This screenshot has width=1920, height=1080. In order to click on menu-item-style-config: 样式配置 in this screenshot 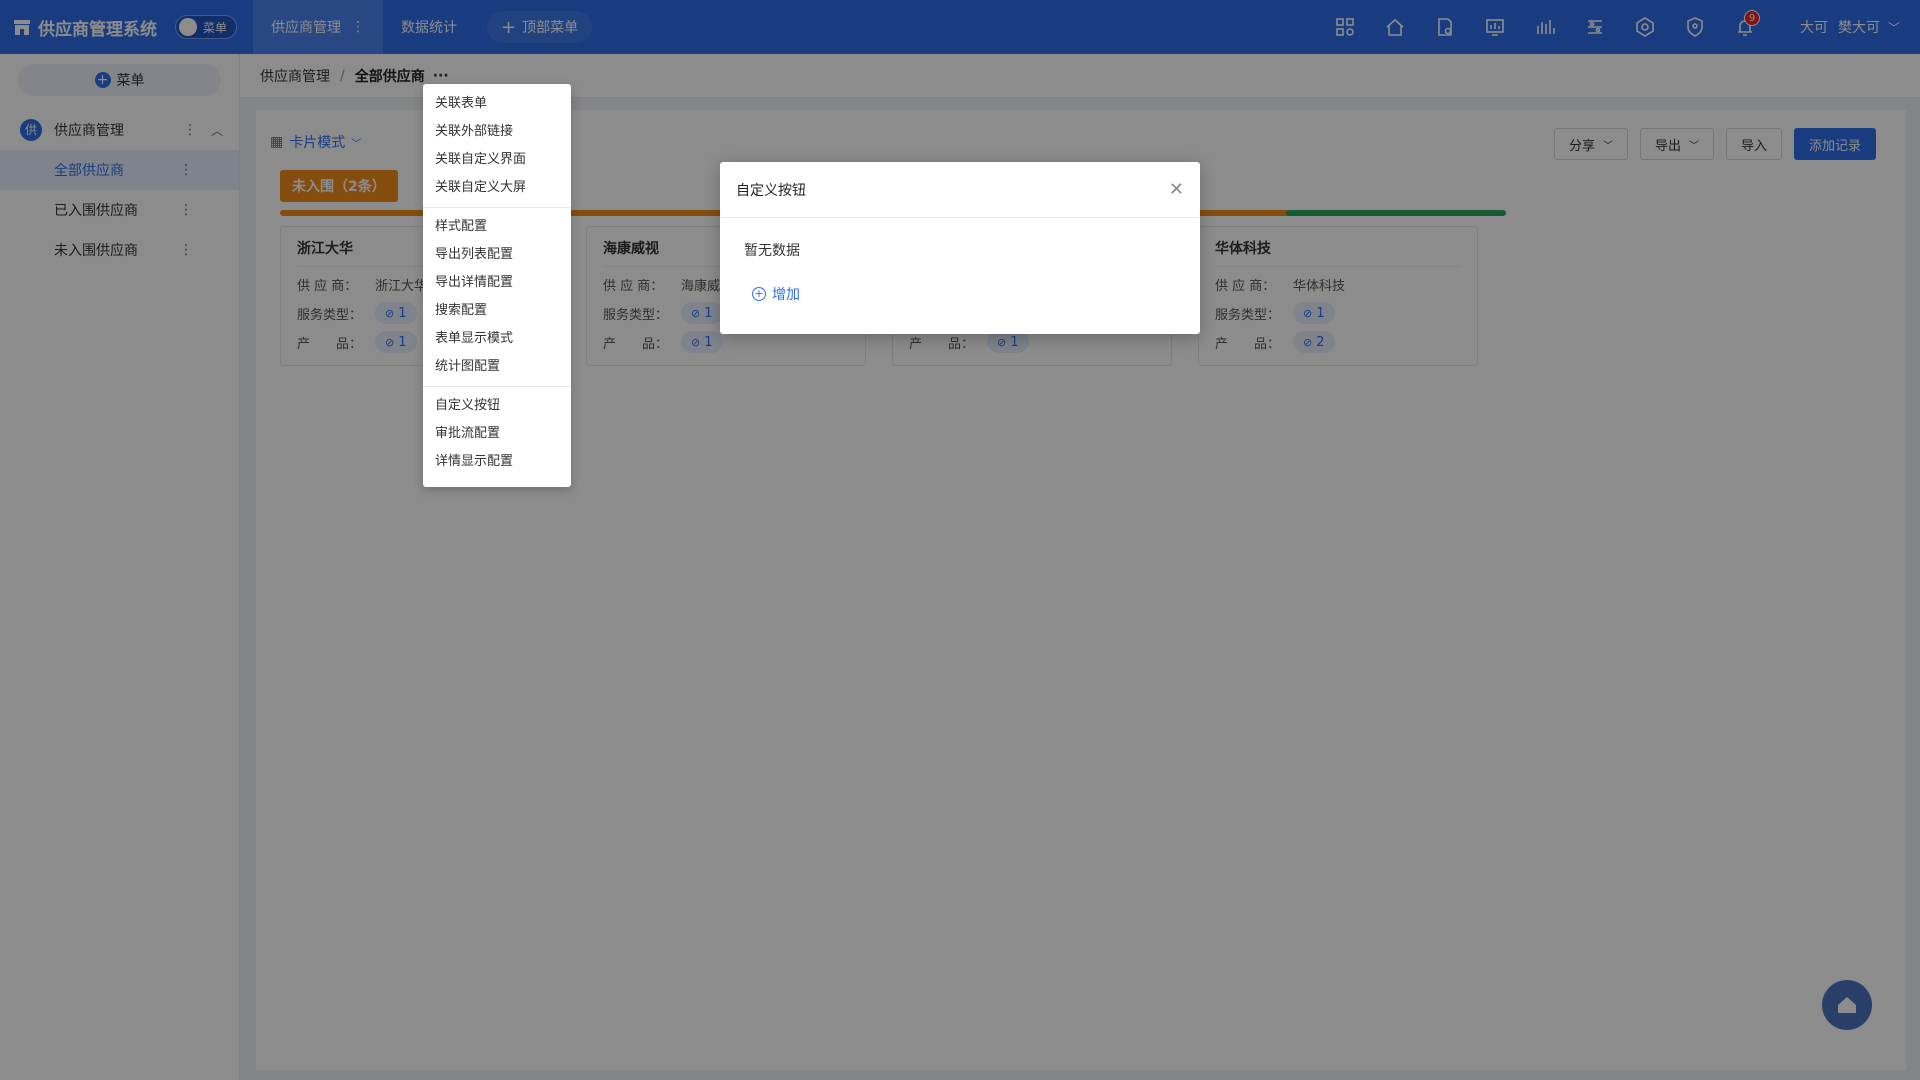, I will do `click(497, 227)`.